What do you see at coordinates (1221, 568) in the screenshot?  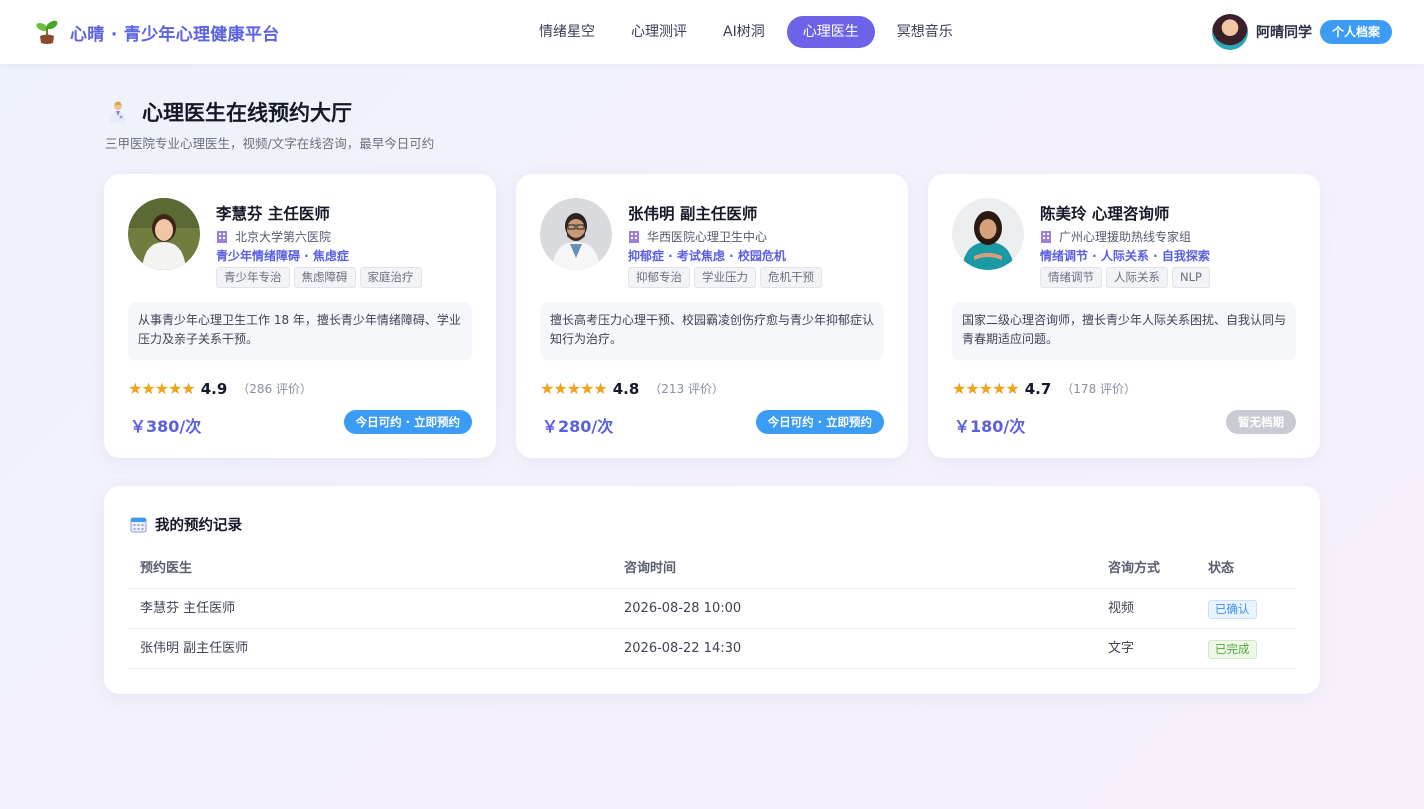 I see `column-header-status: 状态` at bounding box center [1221, 568].